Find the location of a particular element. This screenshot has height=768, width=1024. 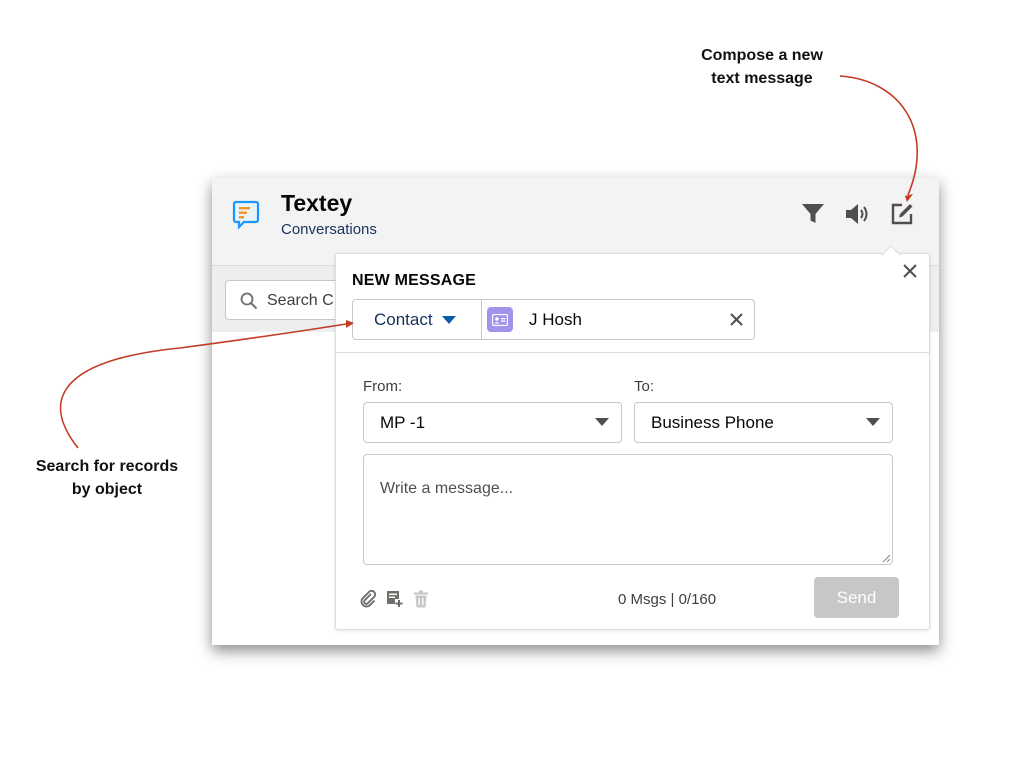

clear-record-button is located at coordinates (736, 319).